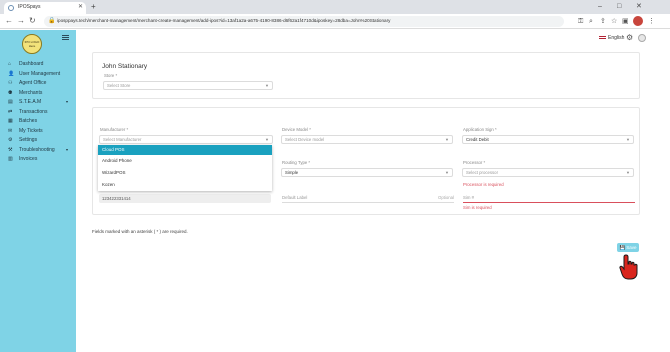  What do you see at coordinates (580, 21) in the screenshot?
I see `key-icon: ⚿` at bounding box center [580, 21].